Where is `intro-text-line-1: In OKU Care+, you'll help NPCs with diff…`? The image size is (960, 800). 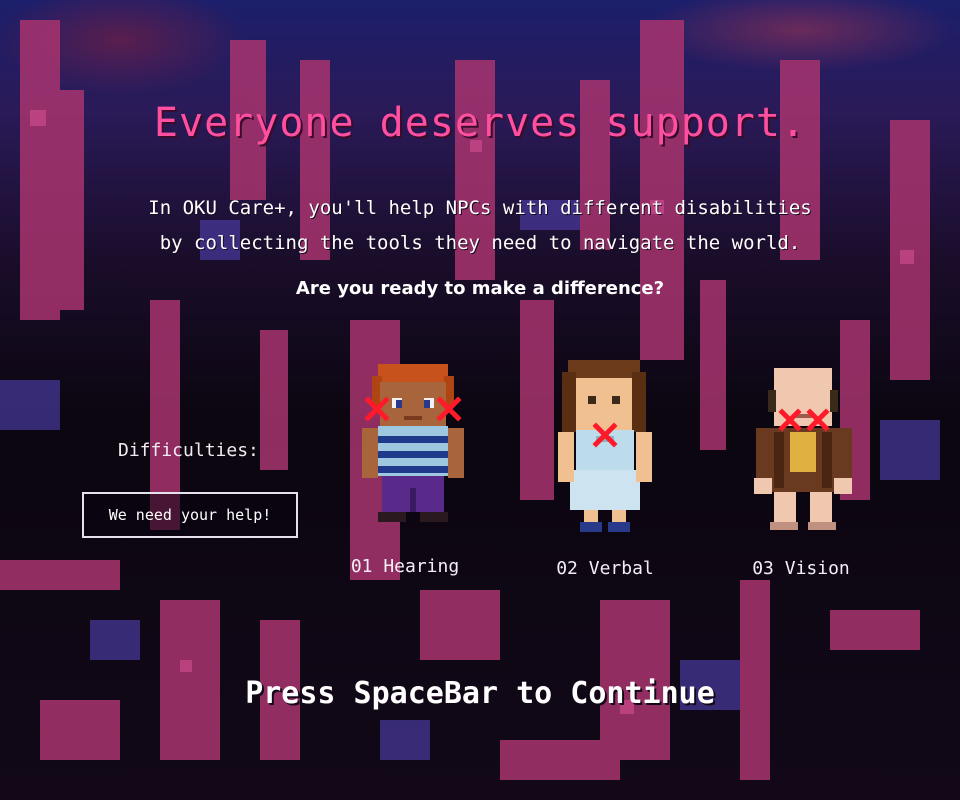 intro-text-line-1: In OKU Care+, you'll help NPCs with diff… is located at coordinates (480, 208).